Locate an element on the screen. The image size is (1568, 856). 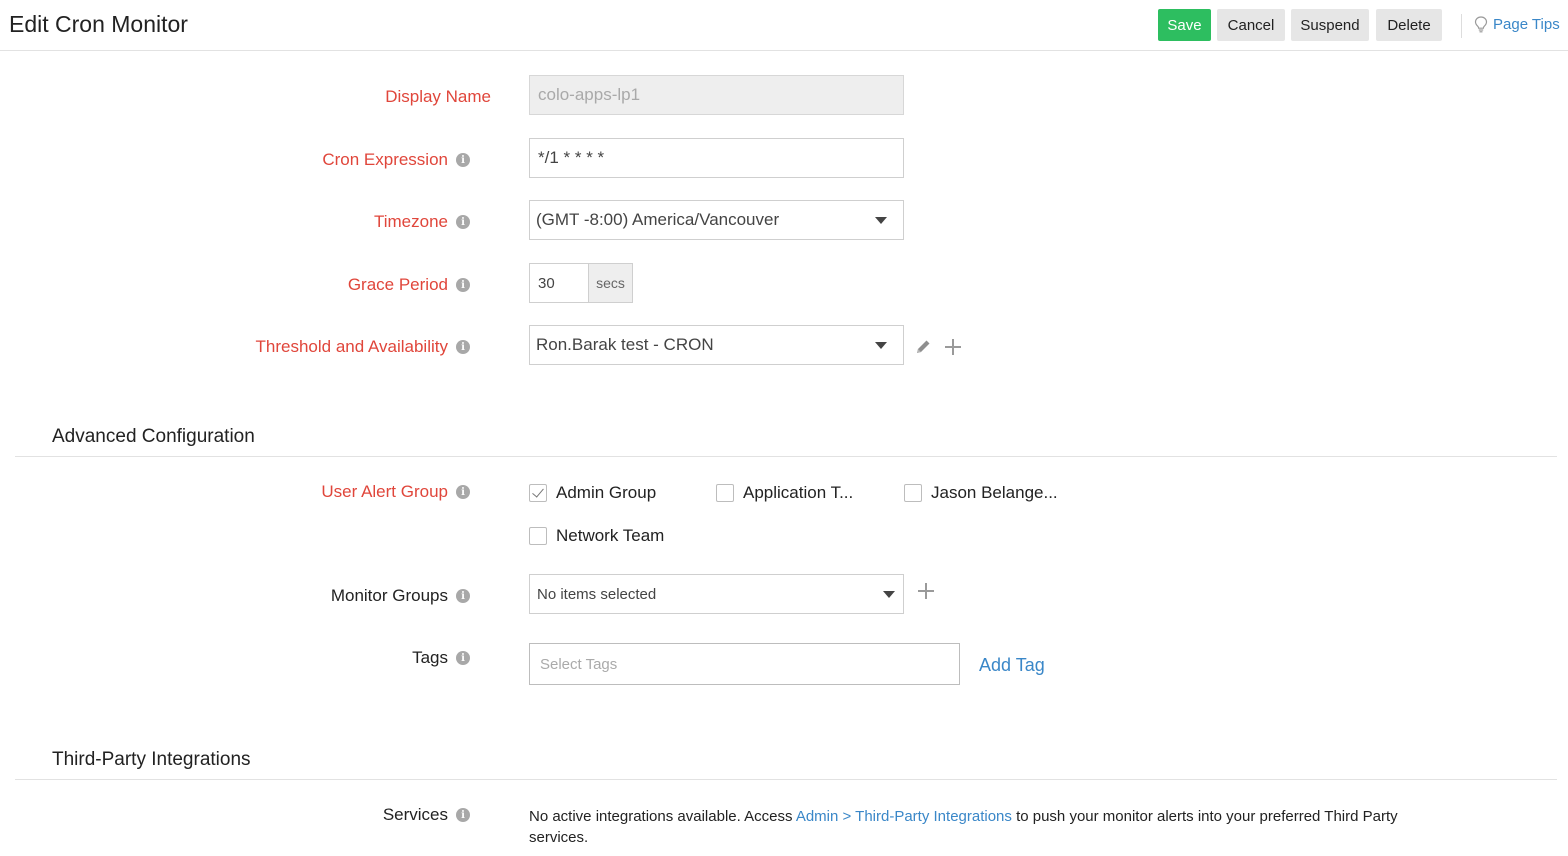
grace-period-unit: secs is located at coordinates (610, 283).